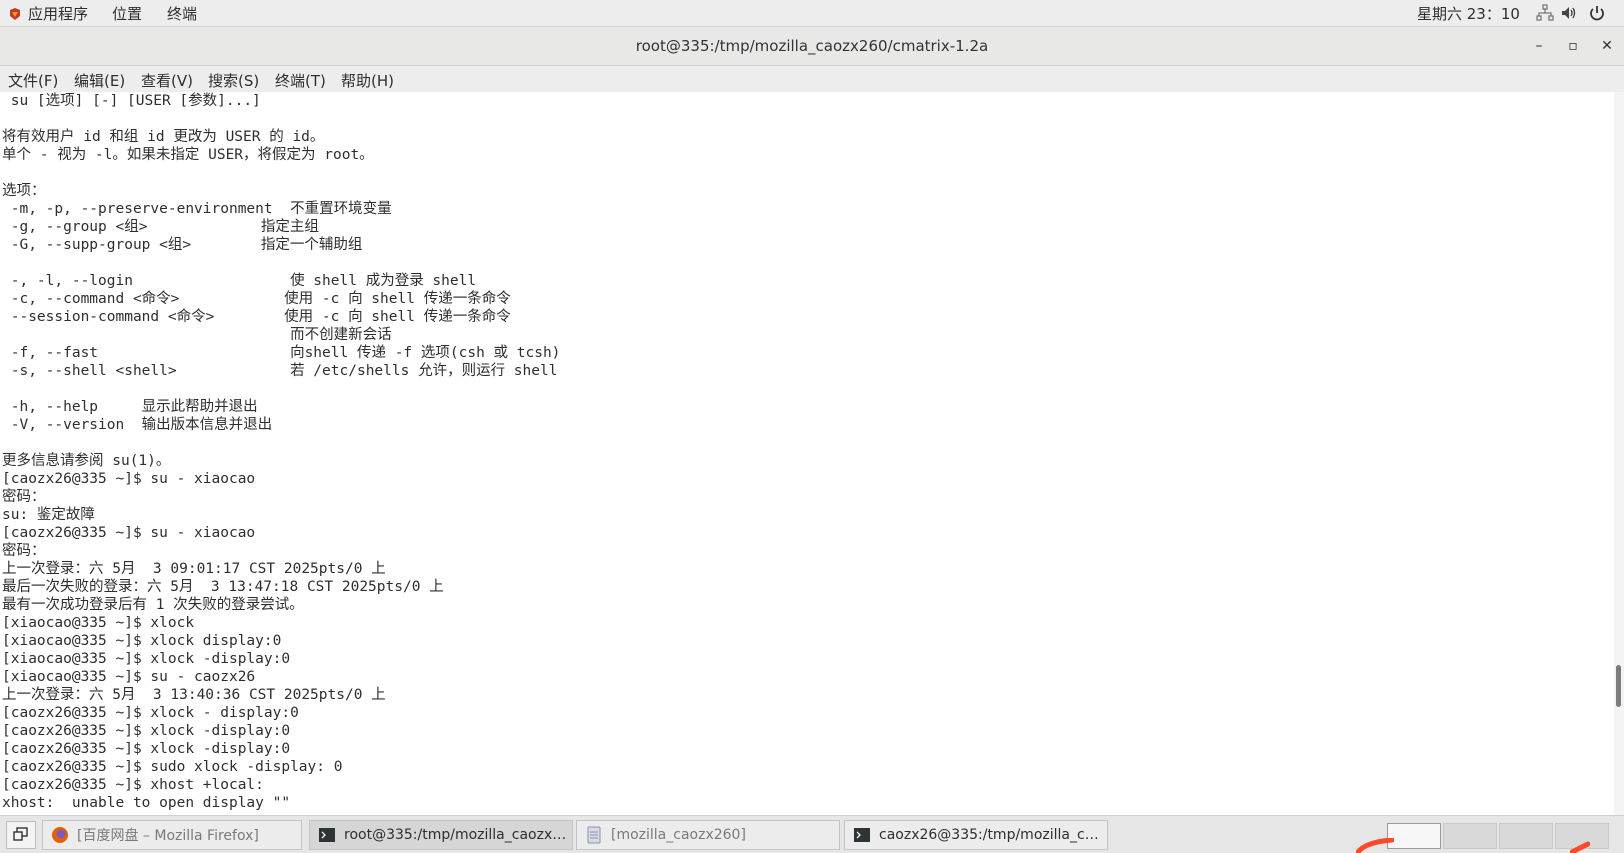 This screenshot has height=853, width=1624. What do you see at coordinates (60, 835) in the screenshot?
I see `firefox-icon` at bounding box center [60, 835].